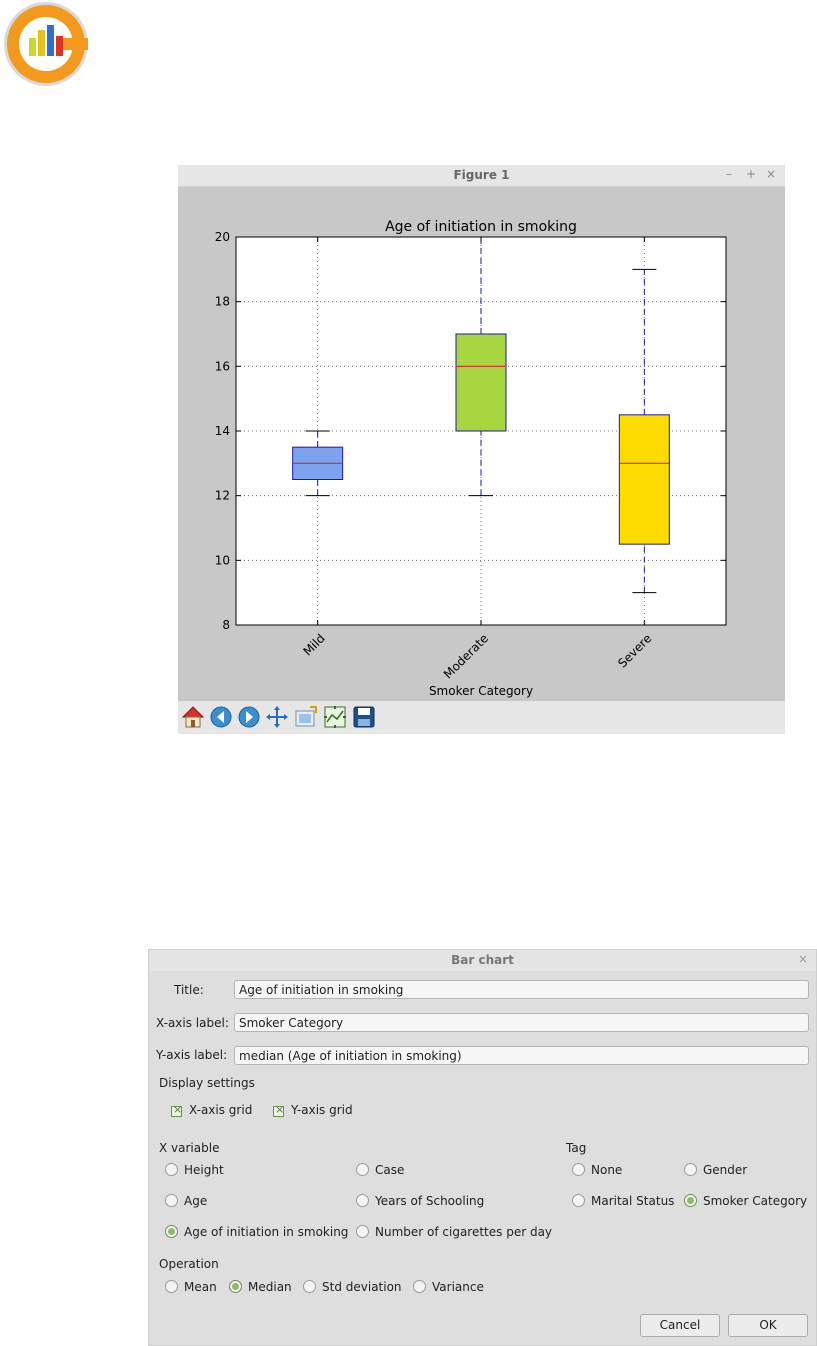 The height and width of the screenshot is (1346, 817). Describe the element at coordinates (222, 496) in the screenshot. I see `y-tick-label: 12` at that location.